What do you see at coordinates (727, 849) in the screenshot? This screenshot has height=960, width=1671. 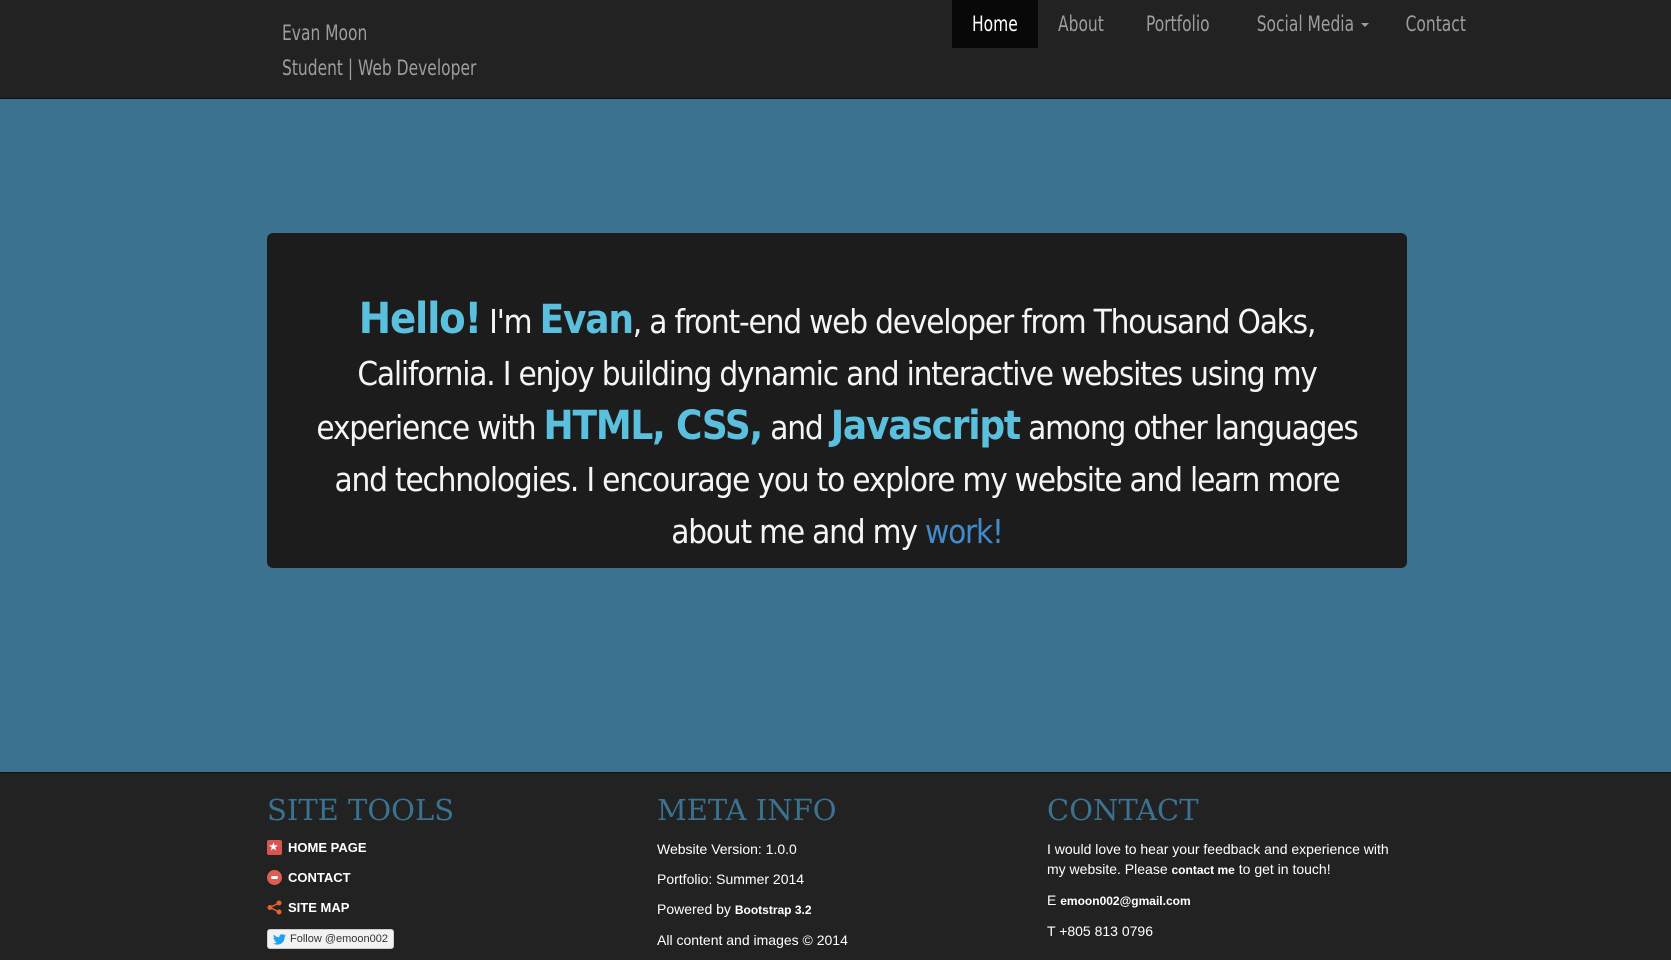 I see `website-version: Website Version: 1.0.0` at bounding box center [727, 849].